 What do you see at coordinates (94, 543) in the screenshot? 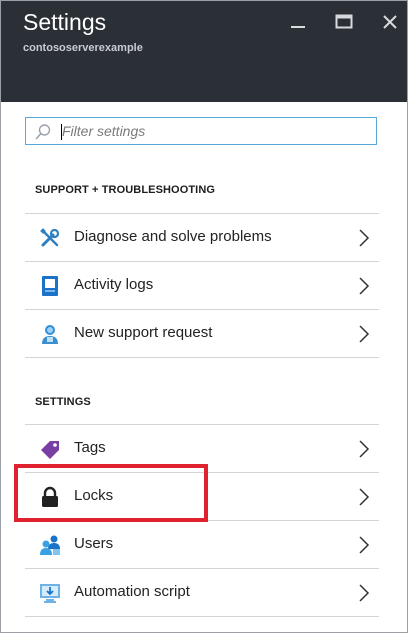
I see `menu-item-label: Users` at bounding box center [94, 543].